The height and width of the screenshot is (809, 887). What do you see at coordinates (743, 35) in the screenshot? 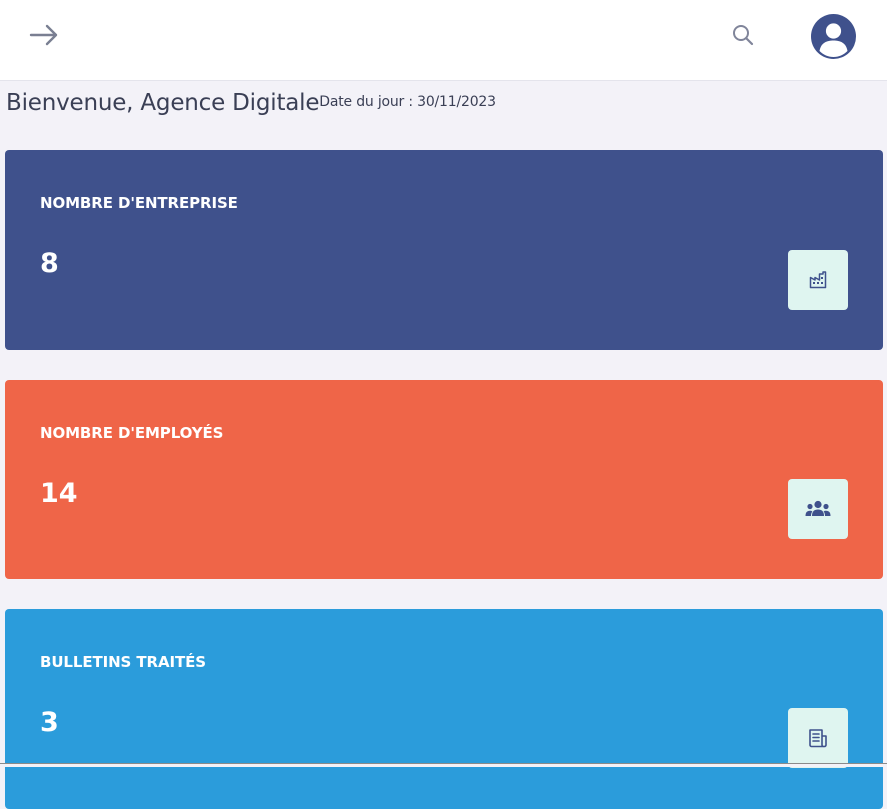
I see `search-icon` at bounding box center [743, 35].